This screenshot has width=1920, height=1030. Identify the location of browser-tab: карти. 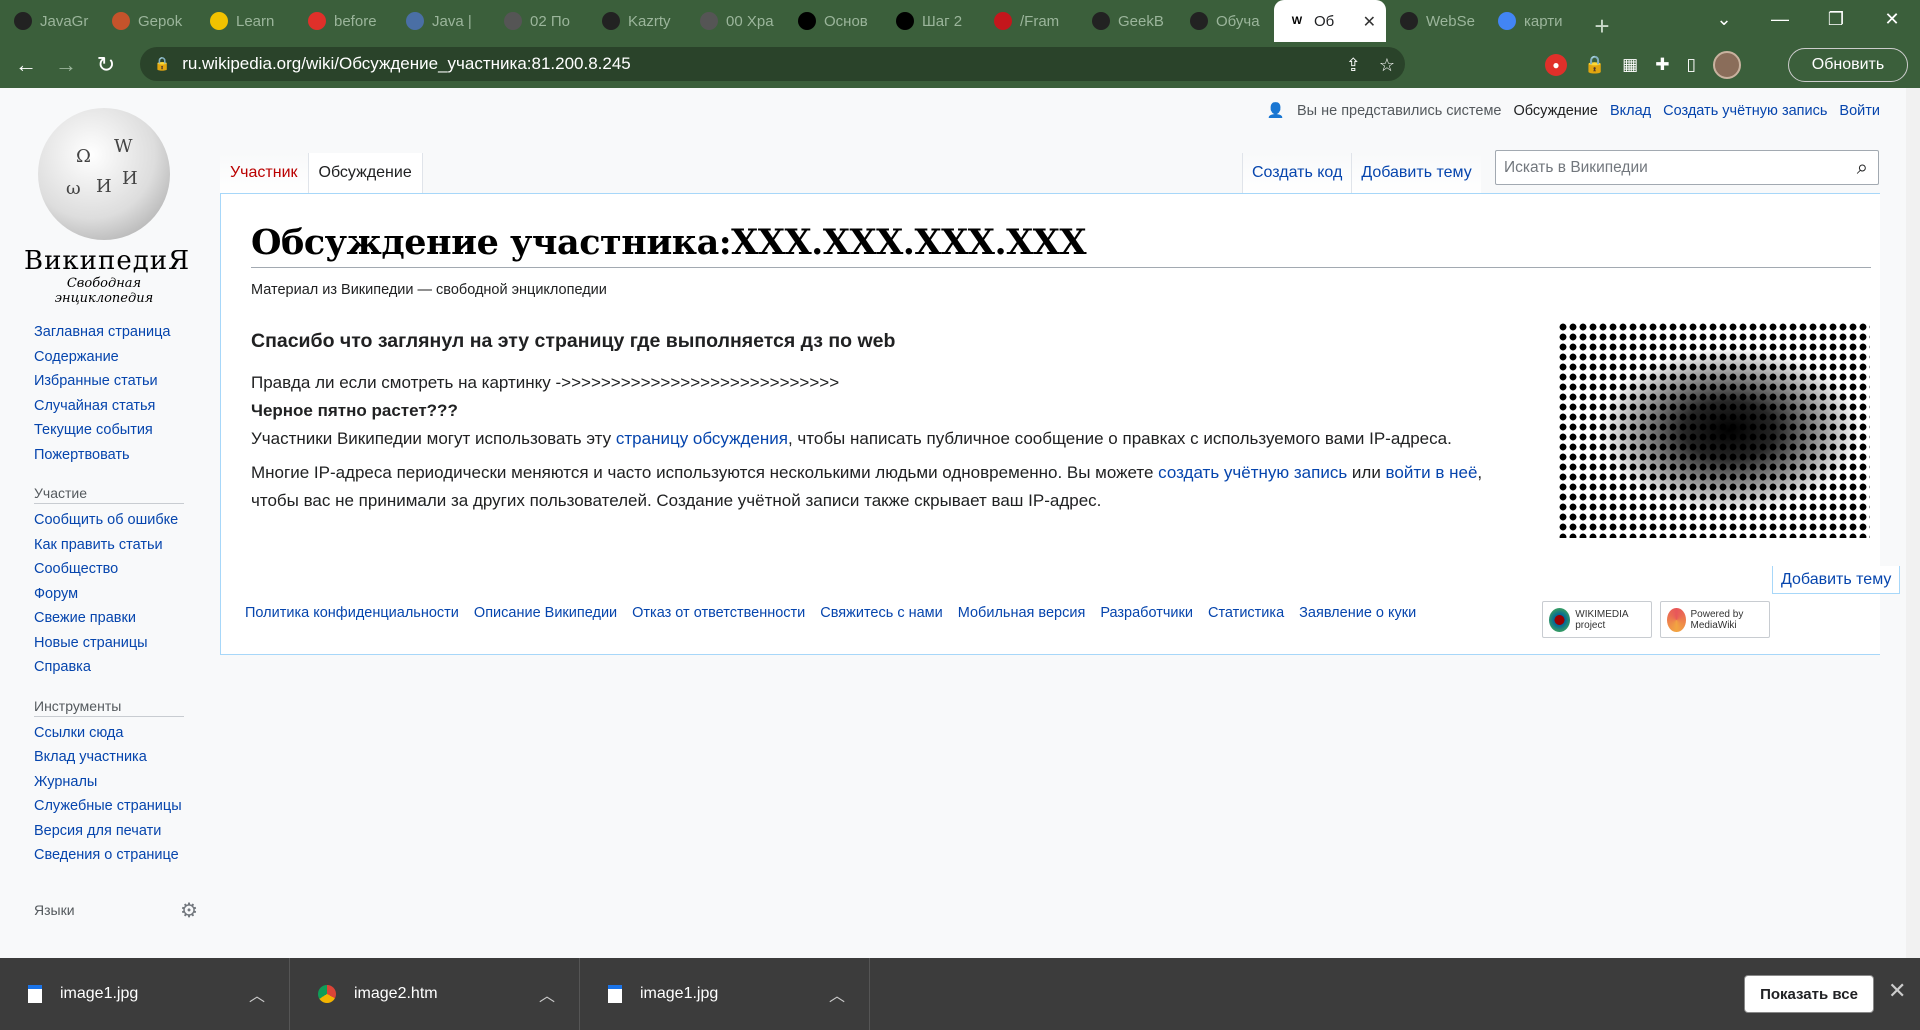
(1533, 21).